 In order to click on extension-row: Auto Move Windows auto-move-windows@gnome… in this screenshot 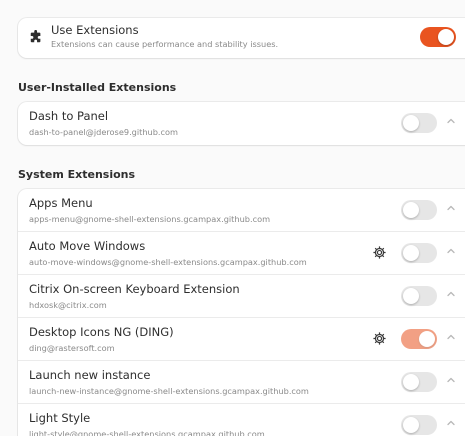, I will do `click(241, 253)`.